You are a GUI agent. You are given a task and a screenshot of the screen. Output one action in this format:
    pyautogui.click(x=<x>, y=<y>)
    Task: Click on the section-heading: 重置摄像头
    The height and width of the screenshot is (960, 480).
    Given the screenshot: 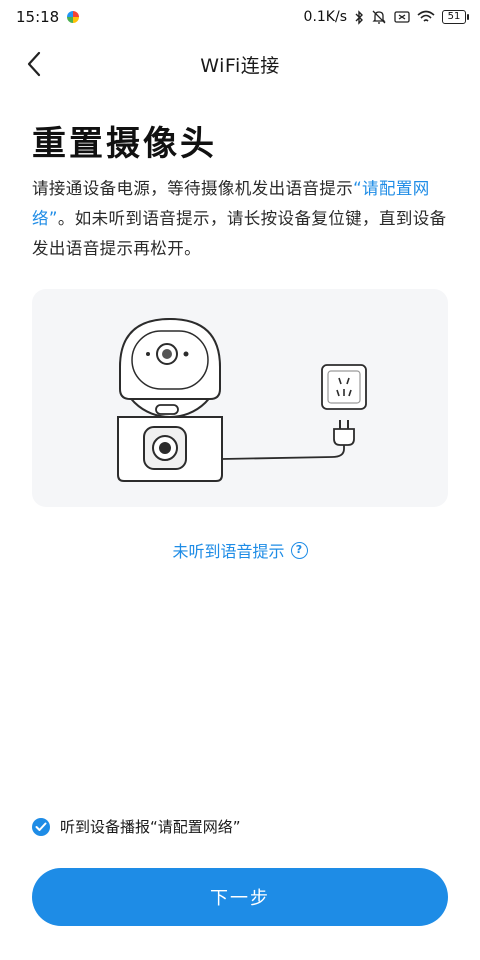 What is the action you would take?
    pyautogui.click(x=124, y=144)
    